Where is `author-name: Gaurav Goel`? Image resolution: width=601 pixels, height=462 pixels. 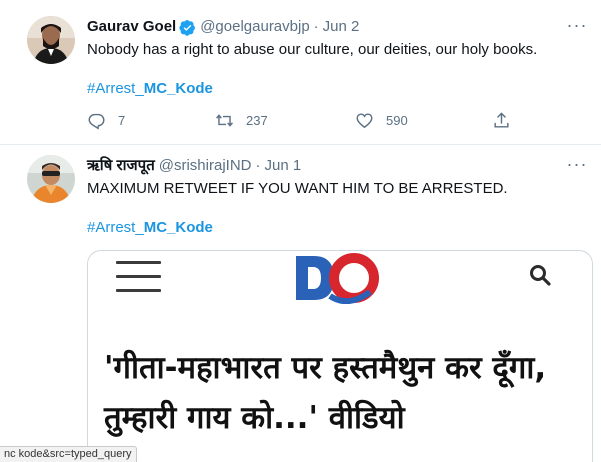
author-name: Gaurav Goel is located at coordinates (131, 27).